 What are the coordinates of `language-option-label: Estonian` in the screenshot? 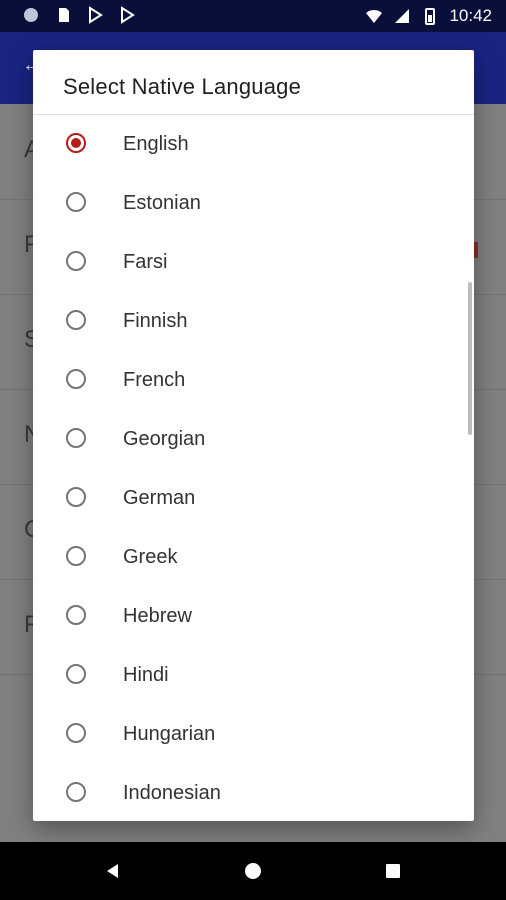 It's located at (162, 203).